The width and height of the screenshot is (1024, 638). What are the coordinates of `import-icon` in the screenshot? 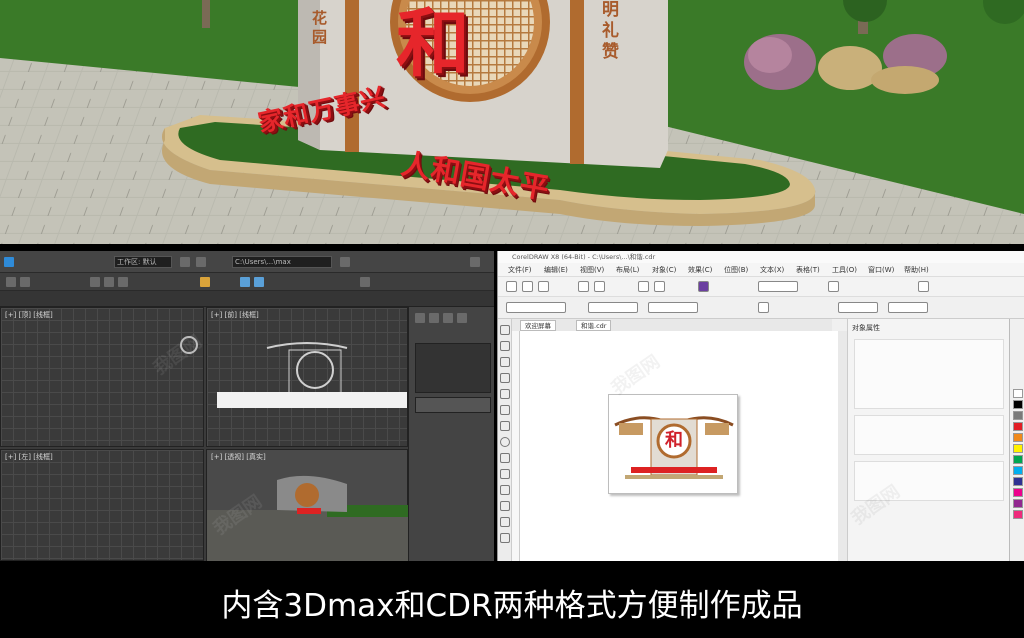 It's located at (643, 286).